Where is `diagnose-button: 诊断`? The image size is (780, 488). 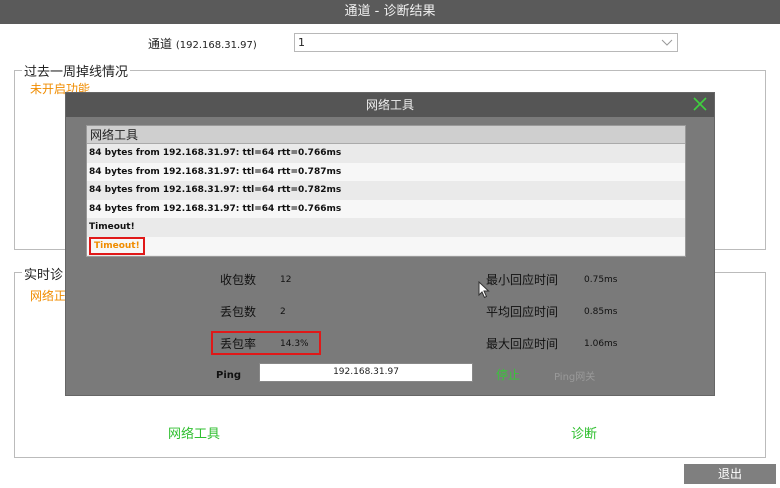 diagnose-button: 诊断 is located at coordinates (584, 432).